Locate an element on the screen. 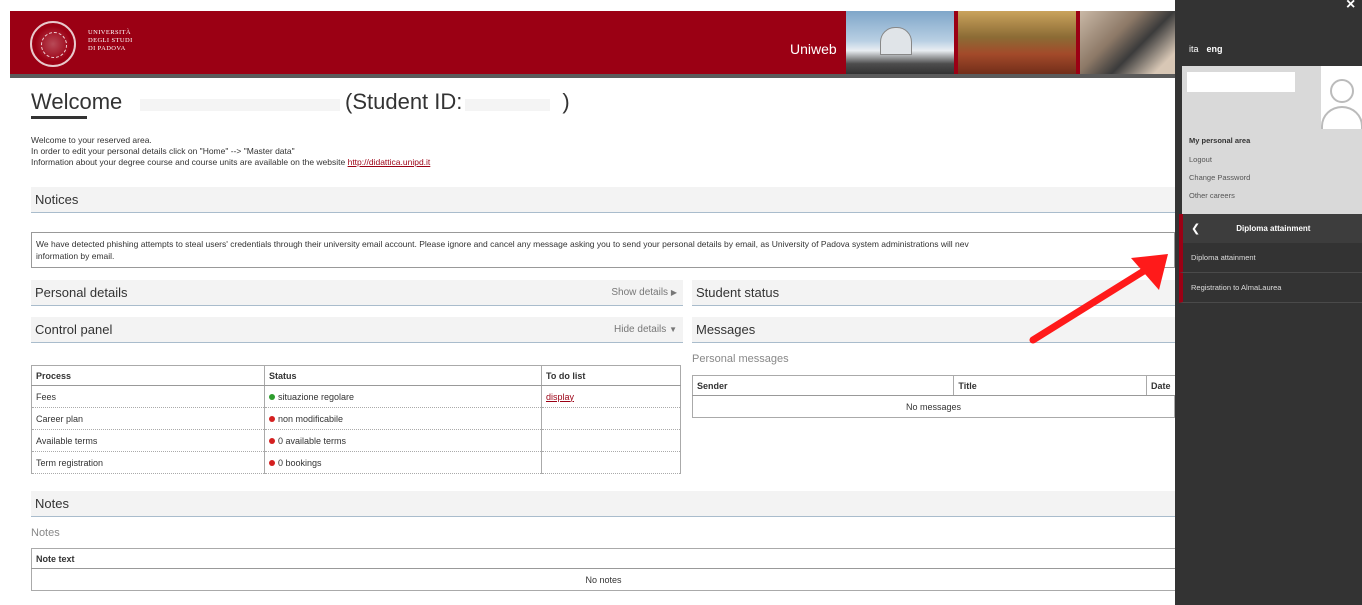 The width and height of the screenshot is (1362, 605). title-underline is located at coordinates (59, 117).